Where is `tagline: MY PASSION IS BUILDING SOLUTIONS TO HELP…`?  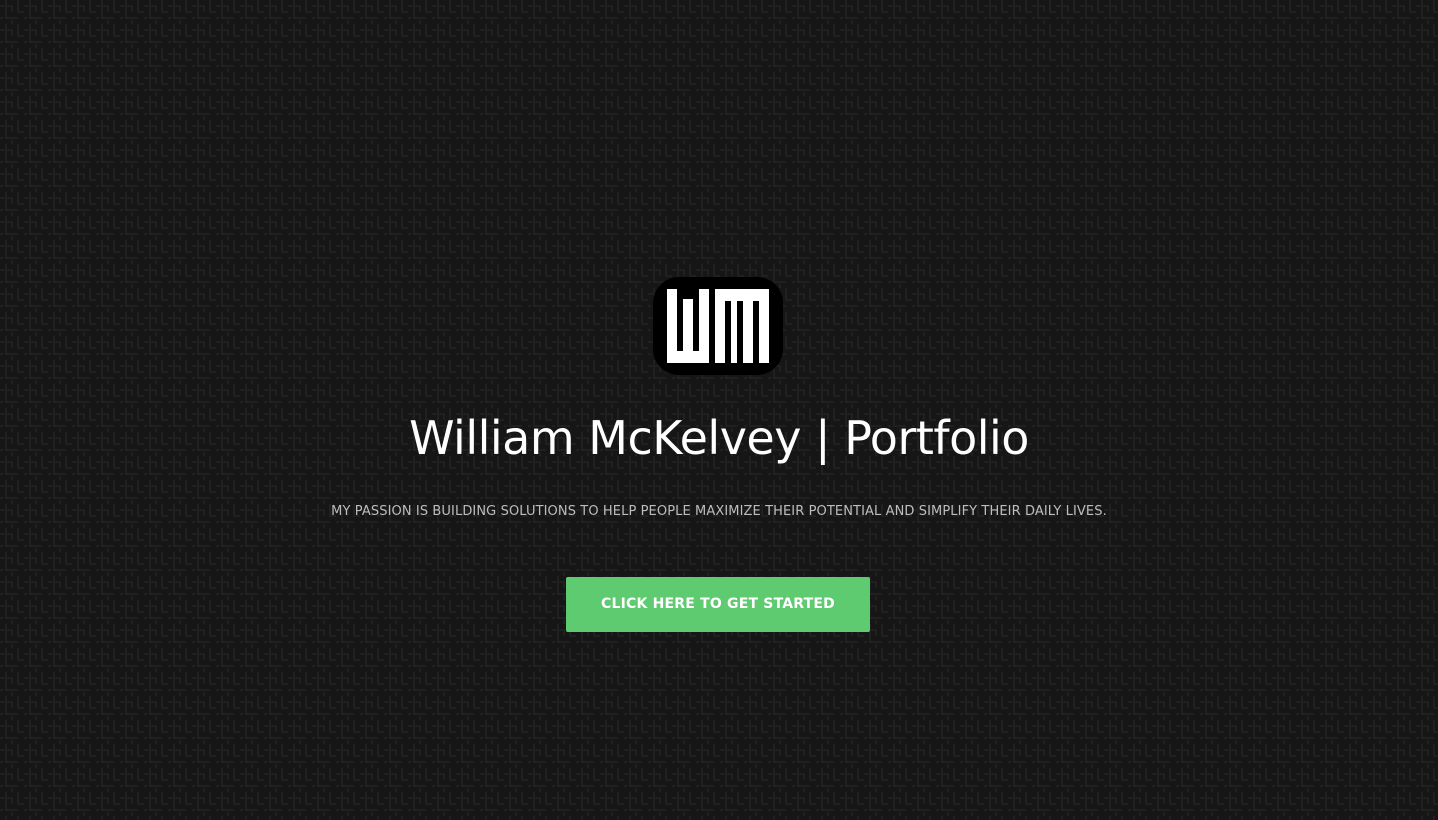
tagline: MY PASSION IS BUILDING SOLUTIONS TO HELP… is located at coordinates (719, 511).